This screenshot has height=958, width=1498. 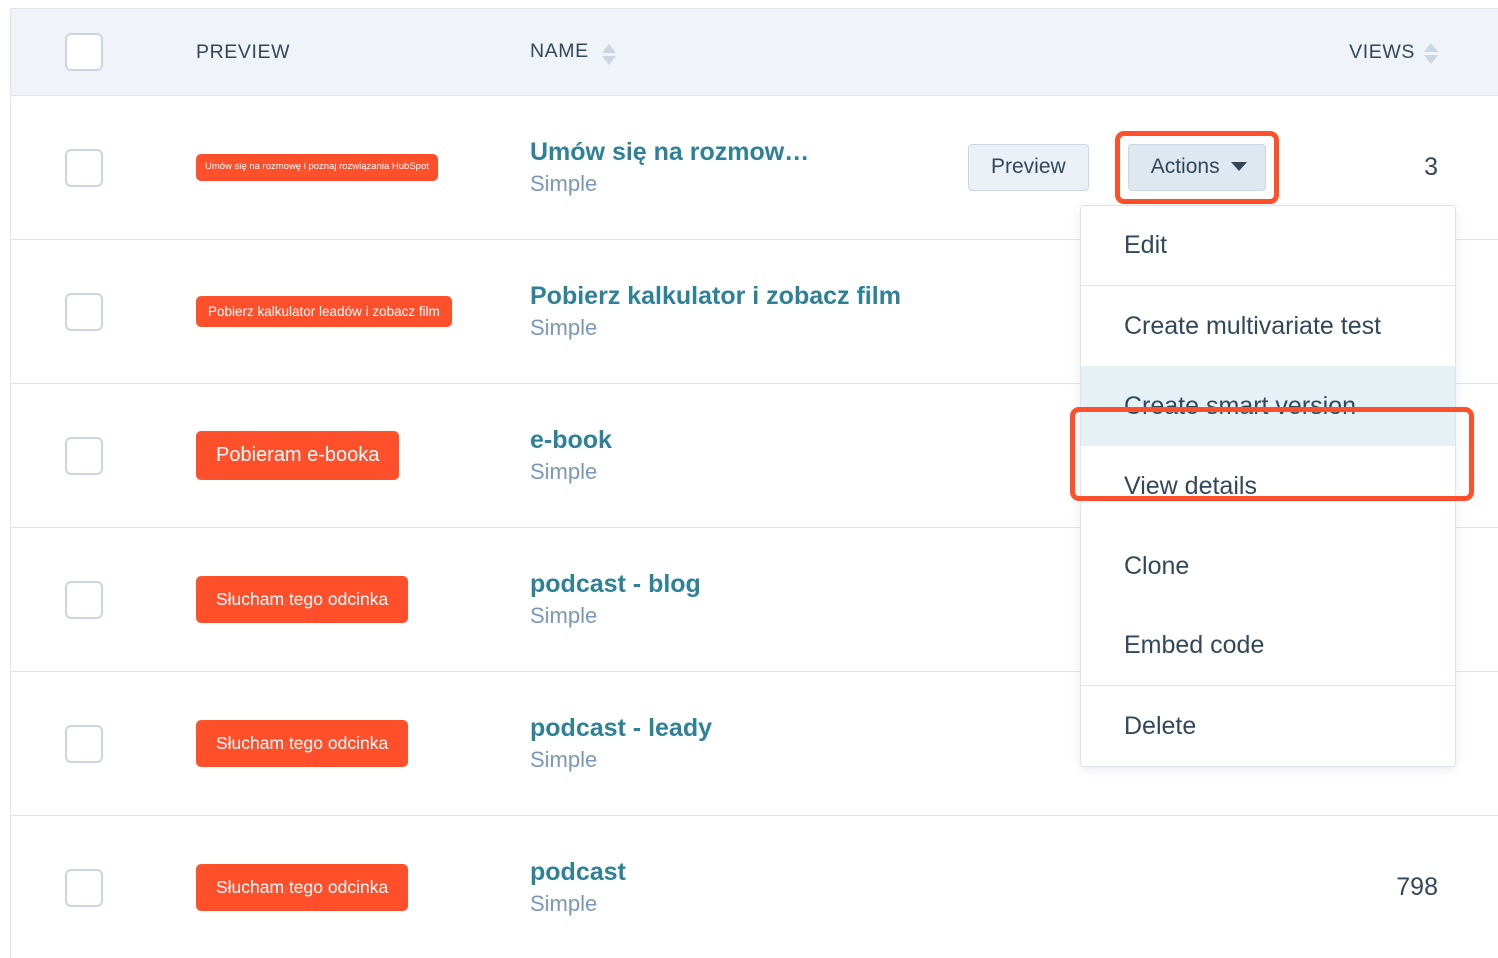 I want to click on menu-item-delete: Delete, so click(x=1268, y=726).